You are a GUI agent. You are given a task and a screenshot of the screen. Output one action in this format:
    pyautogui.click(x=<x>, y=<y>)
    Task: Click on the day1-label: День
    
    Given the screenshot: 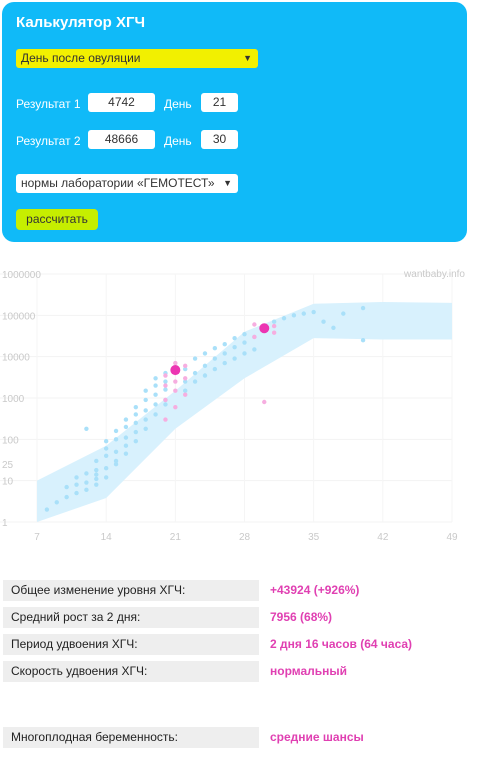 What is the action you would take?
    pyautogui.click(x=178, y=104)
    